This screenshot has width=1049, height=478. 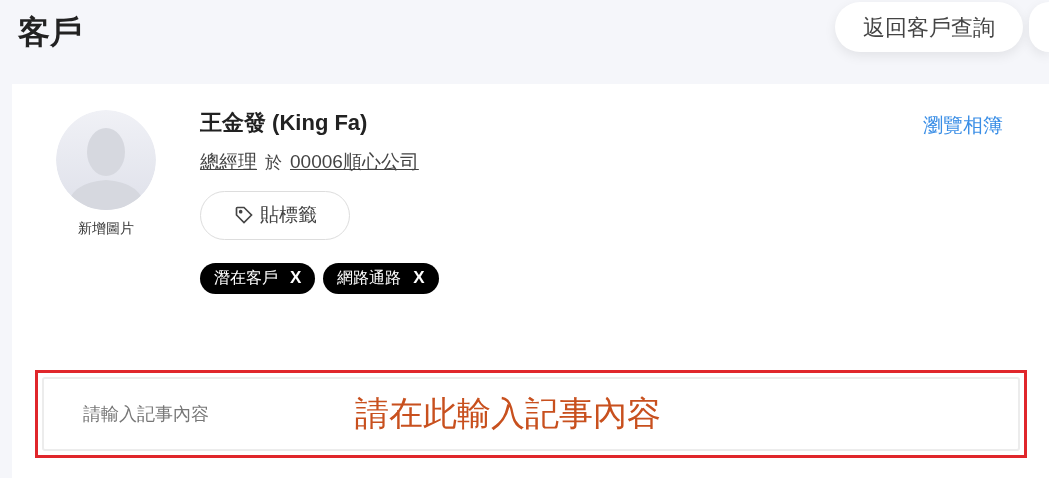 What do you see at coordinates (963, 202) in the screenshot?
I see `album-link: 瀏覽相簿` at bounding box center [963, 202].